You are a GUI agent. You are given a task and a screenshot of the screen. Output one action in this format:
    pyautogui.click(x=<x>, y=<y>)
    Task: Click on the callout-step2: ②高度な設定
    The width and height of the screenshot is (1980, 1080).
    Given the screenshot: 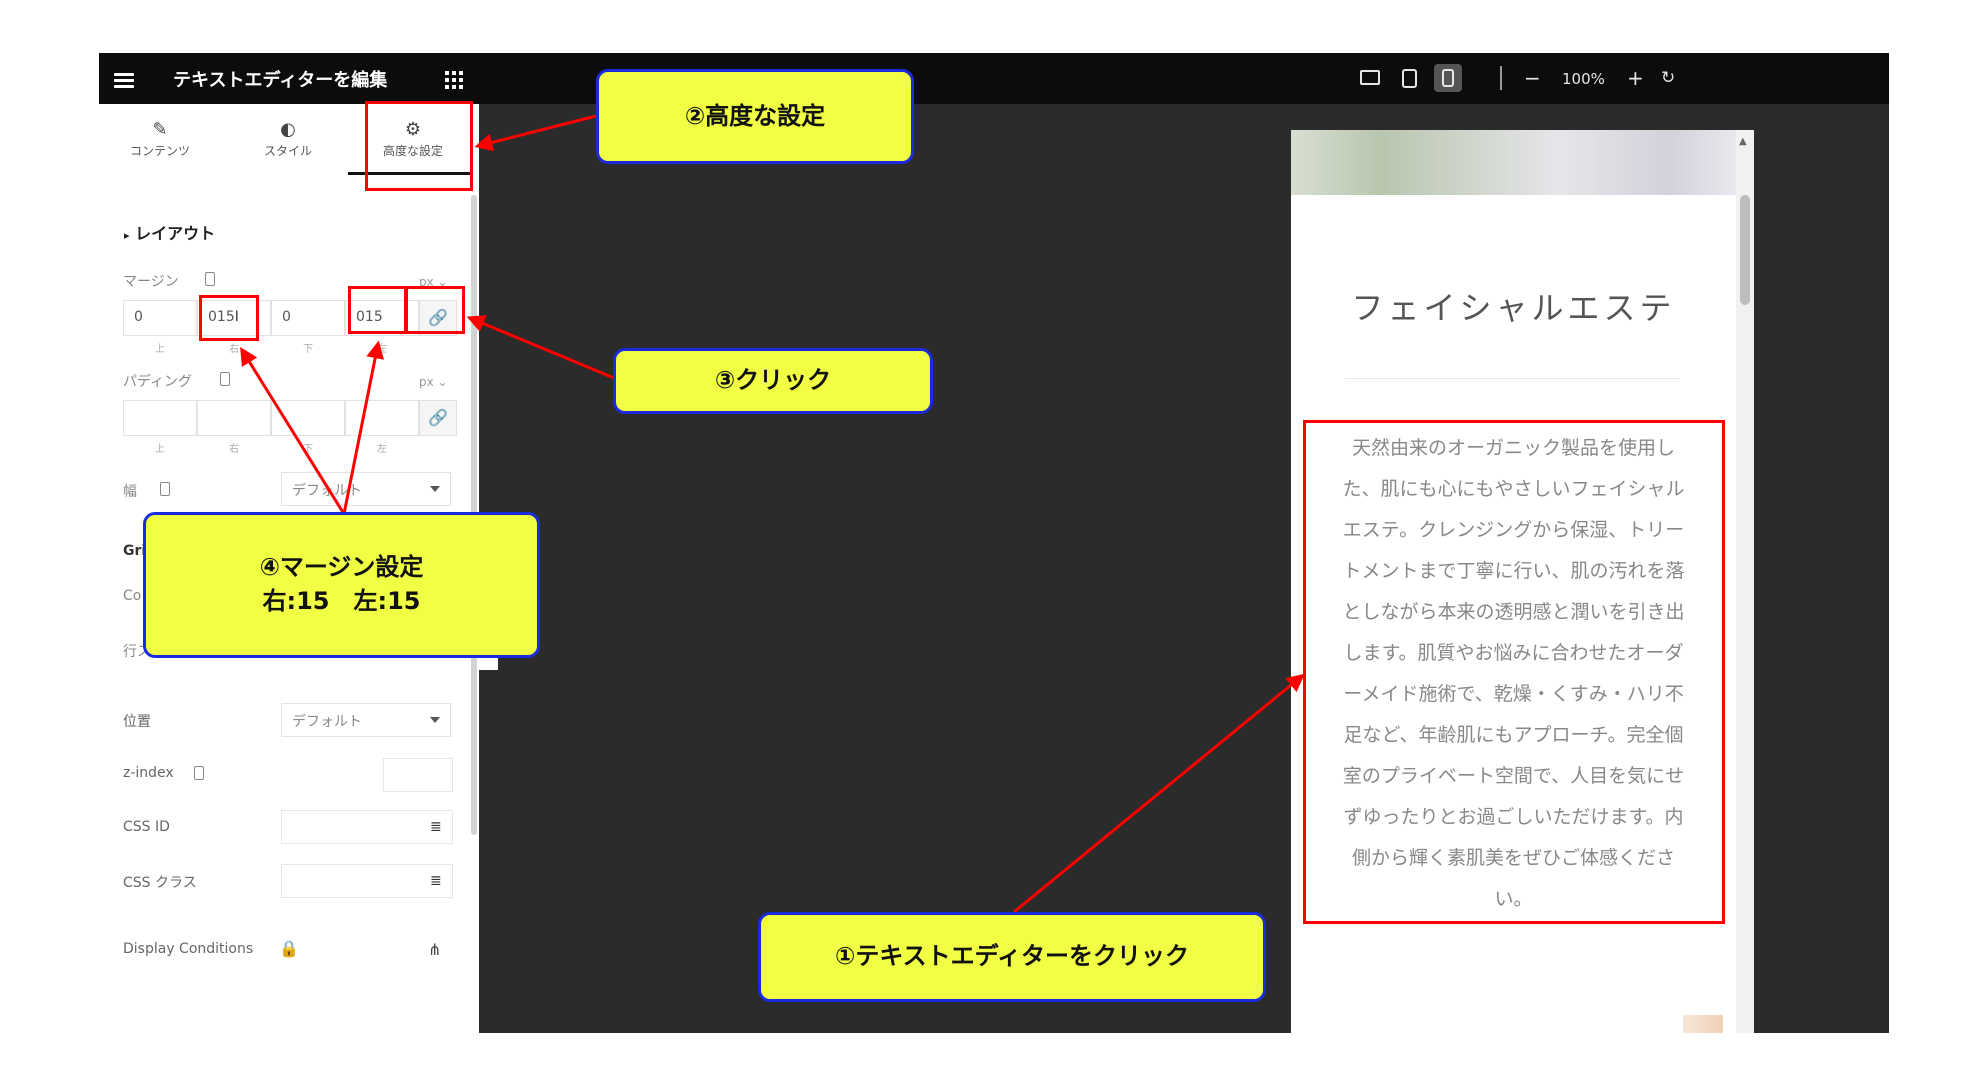 What is the action you would take?
    pyautogui.click(x=755, y=116)
    